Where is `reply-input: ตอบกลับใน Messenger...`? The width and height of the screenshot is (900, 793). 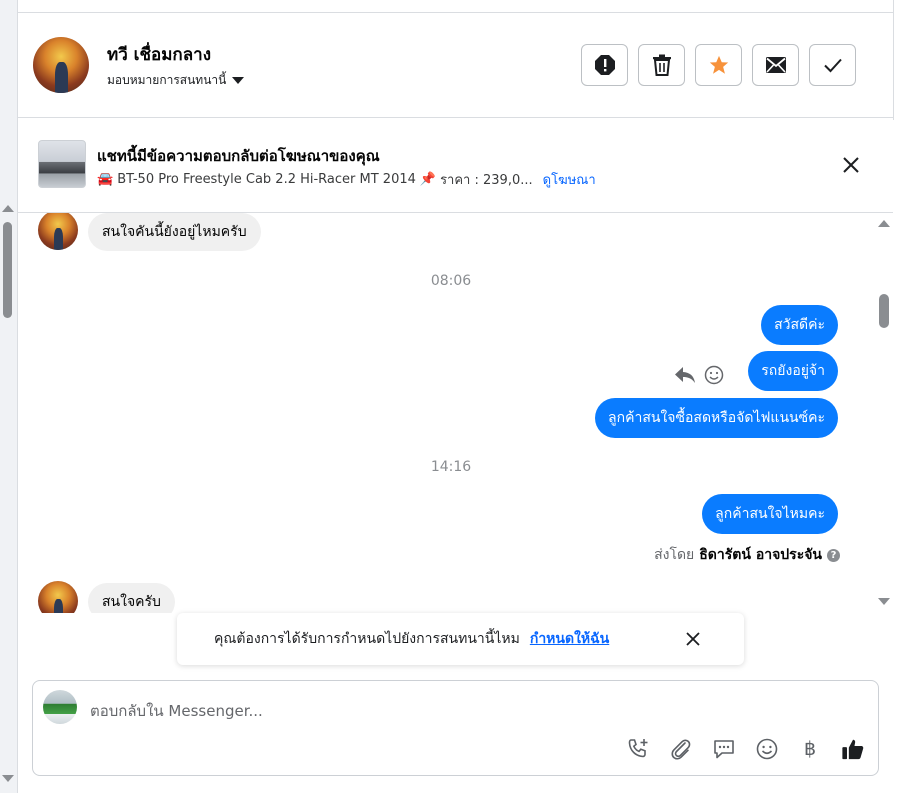
reply-input: ตอบกลับใน Messenger... is located at coordinates (176, 711).